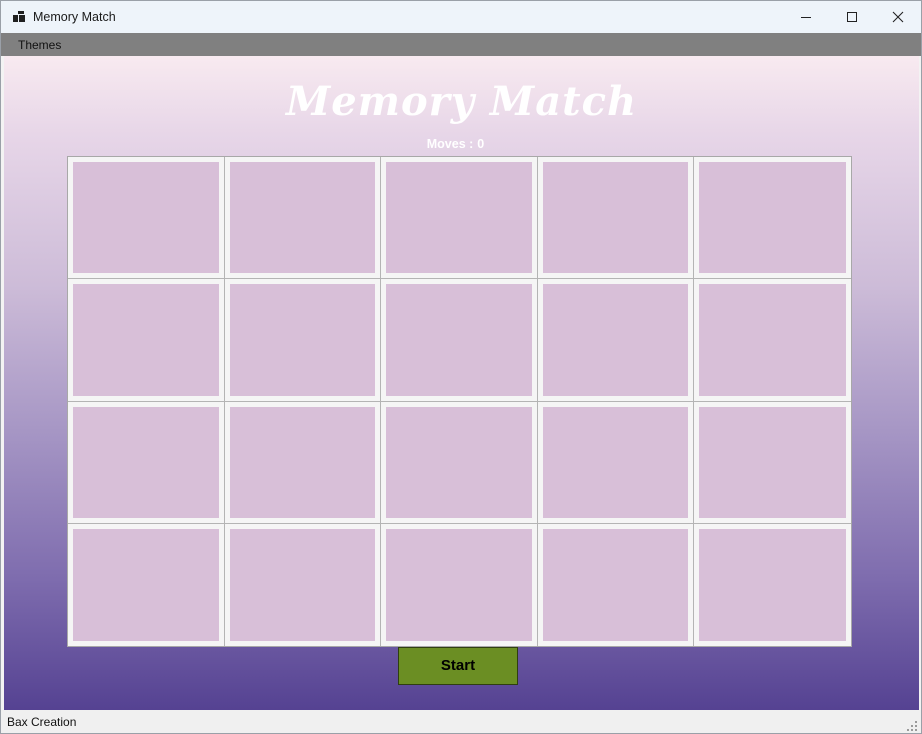  What do you see at coordinates (461, 101) in the screenshot?
I see `game-title: Memory Match` at bounding box center [461, 101].